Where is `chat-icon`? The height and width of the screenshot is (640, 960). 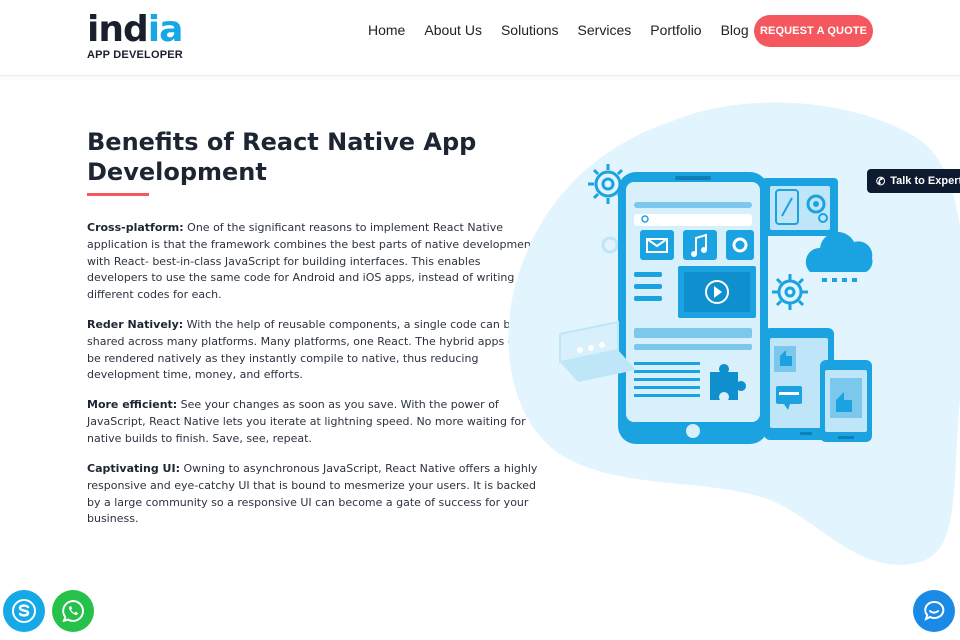
chat-icon is located at coordinates (934, 610).